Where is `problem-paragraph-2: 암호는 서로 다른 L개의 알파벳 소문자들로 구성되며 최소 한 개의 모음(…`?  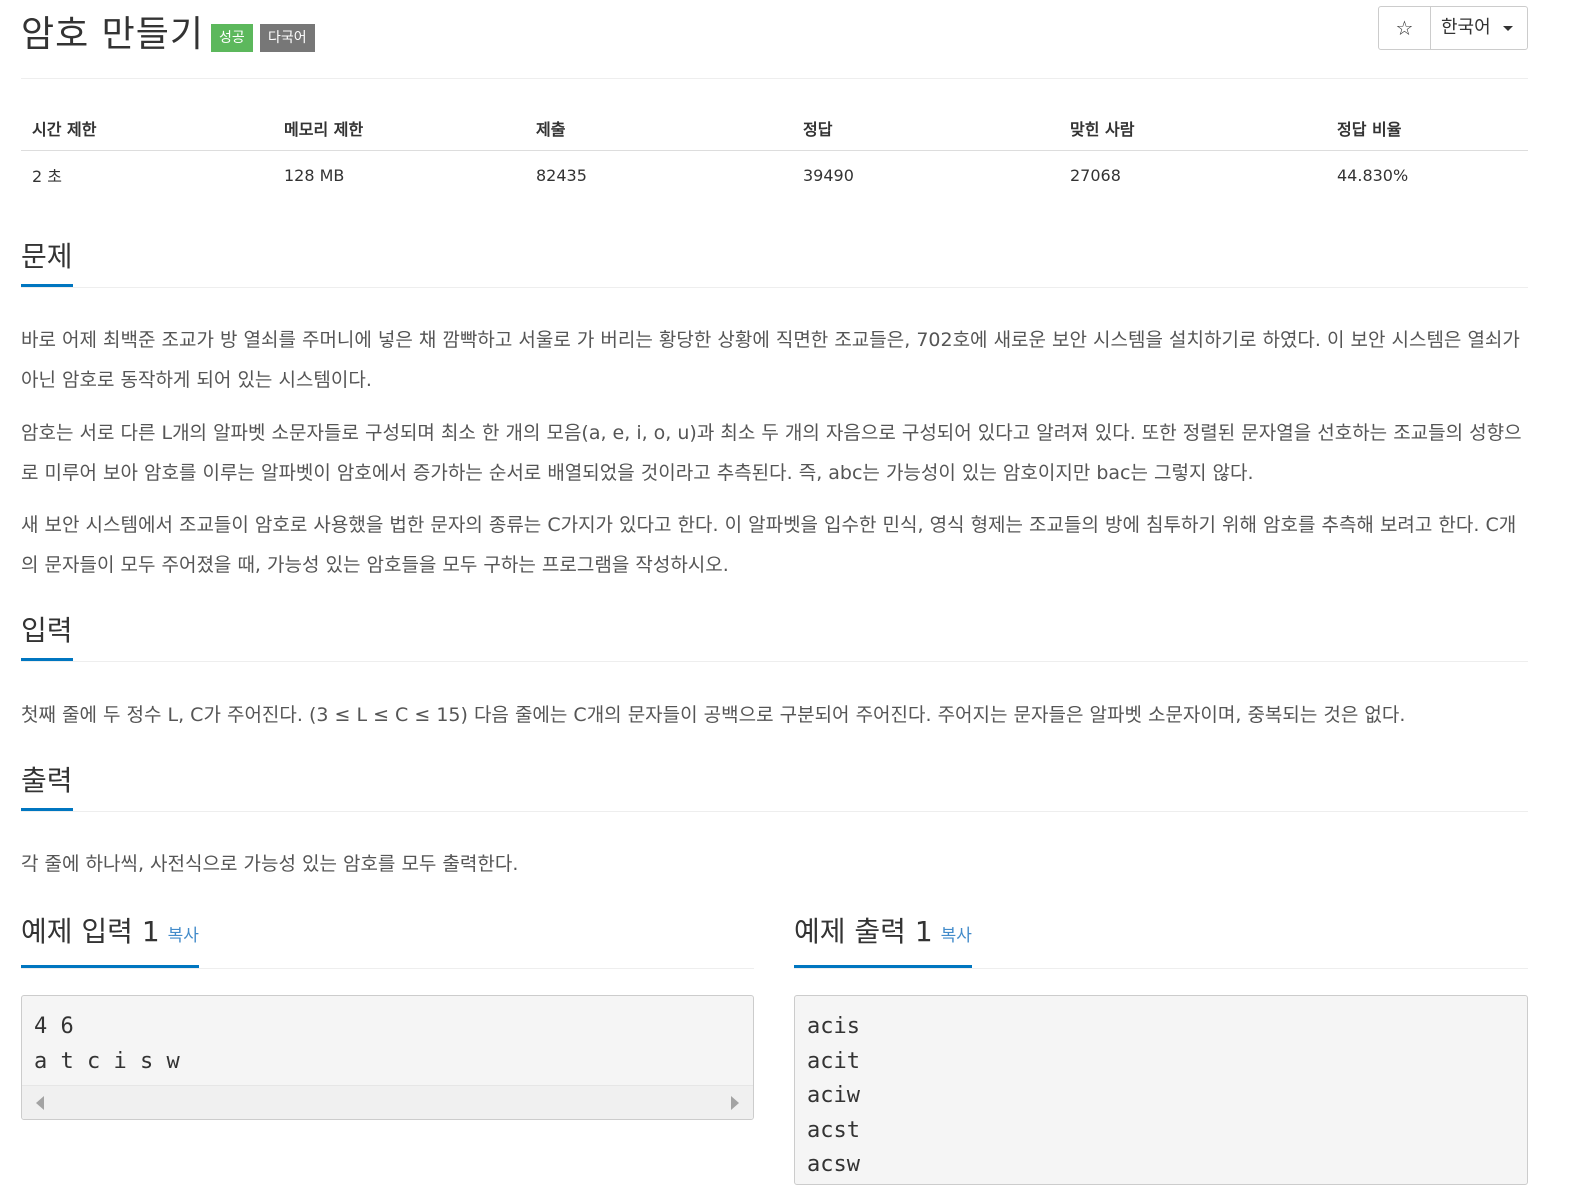 problem-paragraph-2: 암호는 서로 다른 L개의 알파벳 소문자들로 구성되며 최소 한 개의 모음(… is located at coordinates (771, 453).